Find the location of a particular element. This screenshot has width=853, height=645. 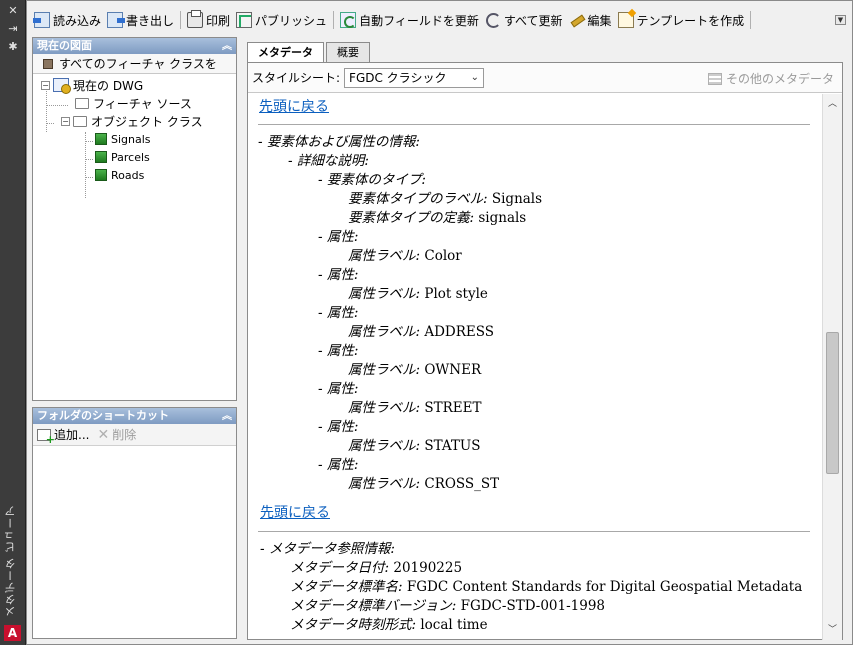

auto-update-icon is located at coordinates (348, 20).